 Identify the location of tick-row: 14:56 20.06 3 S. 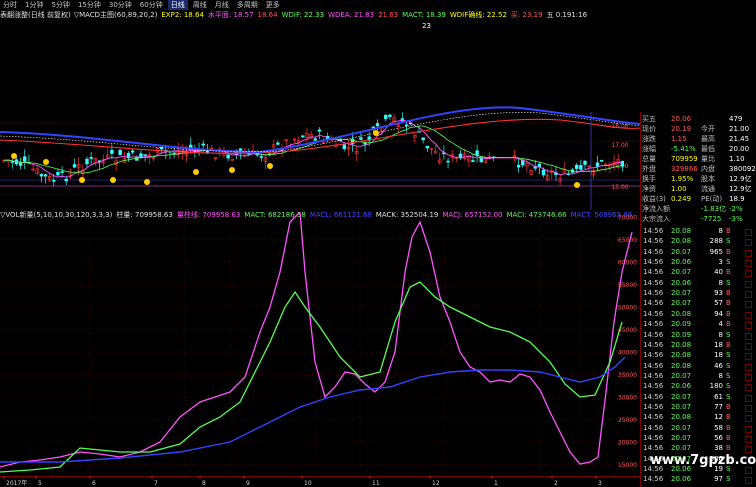
(698, 262).